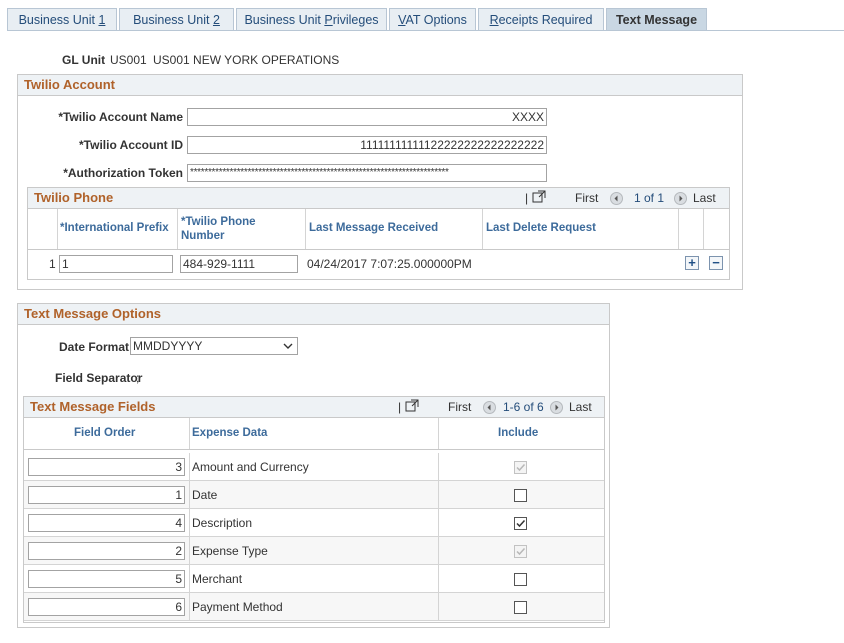 The height and width of the screenshot is (643, 844). I want to click on table-row: 1 Date, so click(314, 495).